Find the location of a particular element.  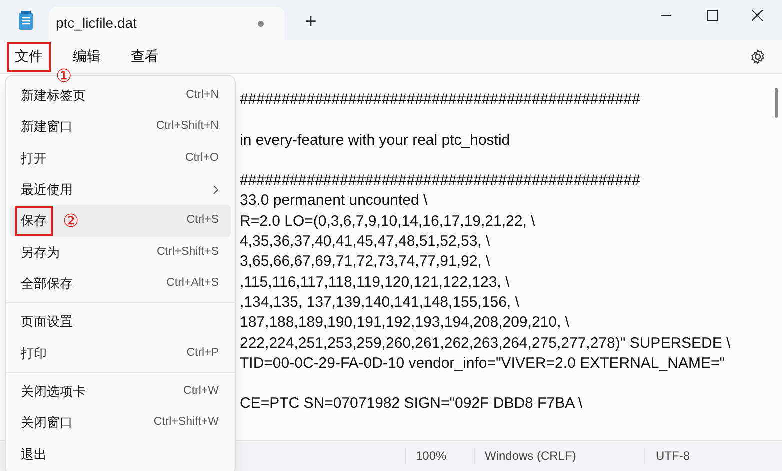

shortcut-label: Ctrl+Shift+N is located at coordinates (187, 126).